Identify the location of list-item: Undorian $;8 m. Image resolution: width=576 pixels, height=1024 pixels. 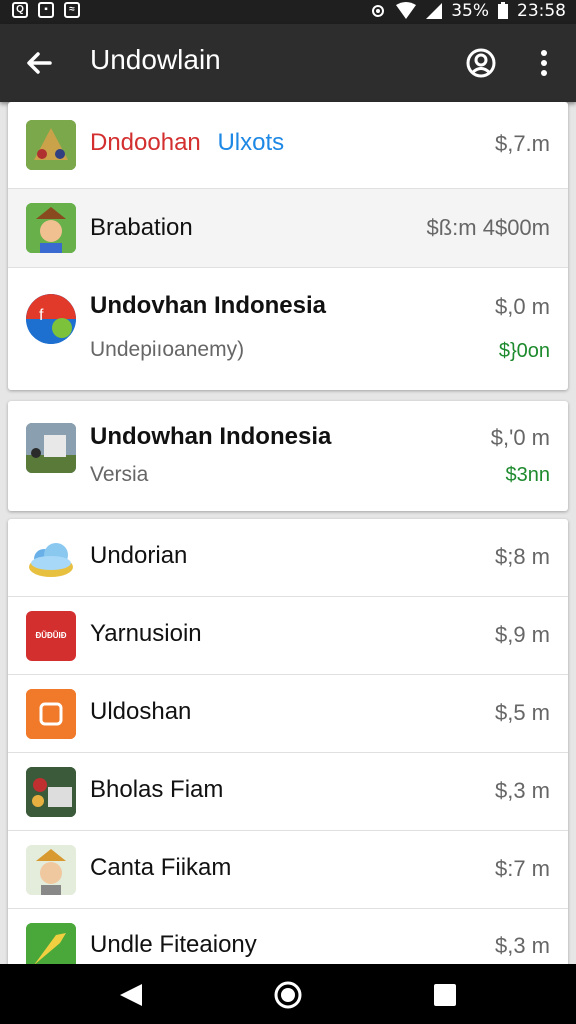
(288, 558).